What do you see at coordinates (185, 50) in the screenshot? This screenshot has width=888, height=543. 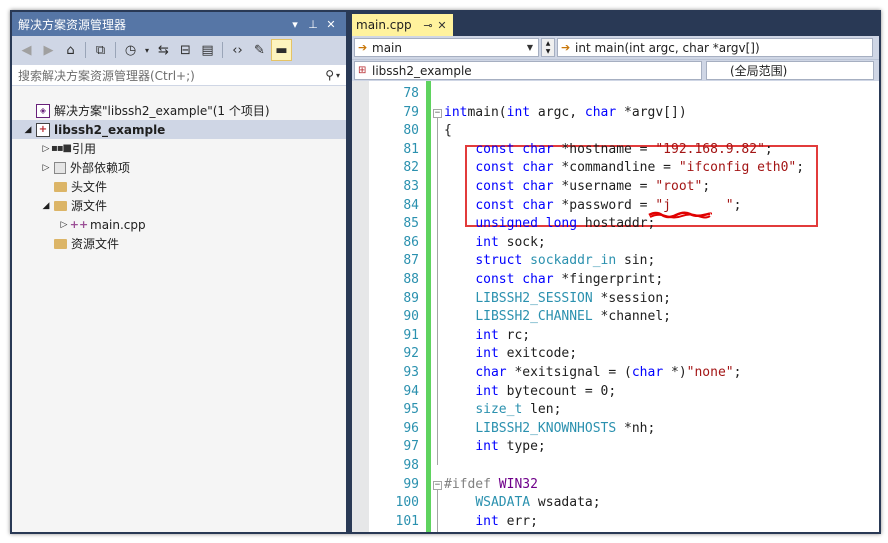 I see `collapse-all-icon: ⊟` at bounding box center [185, 50].